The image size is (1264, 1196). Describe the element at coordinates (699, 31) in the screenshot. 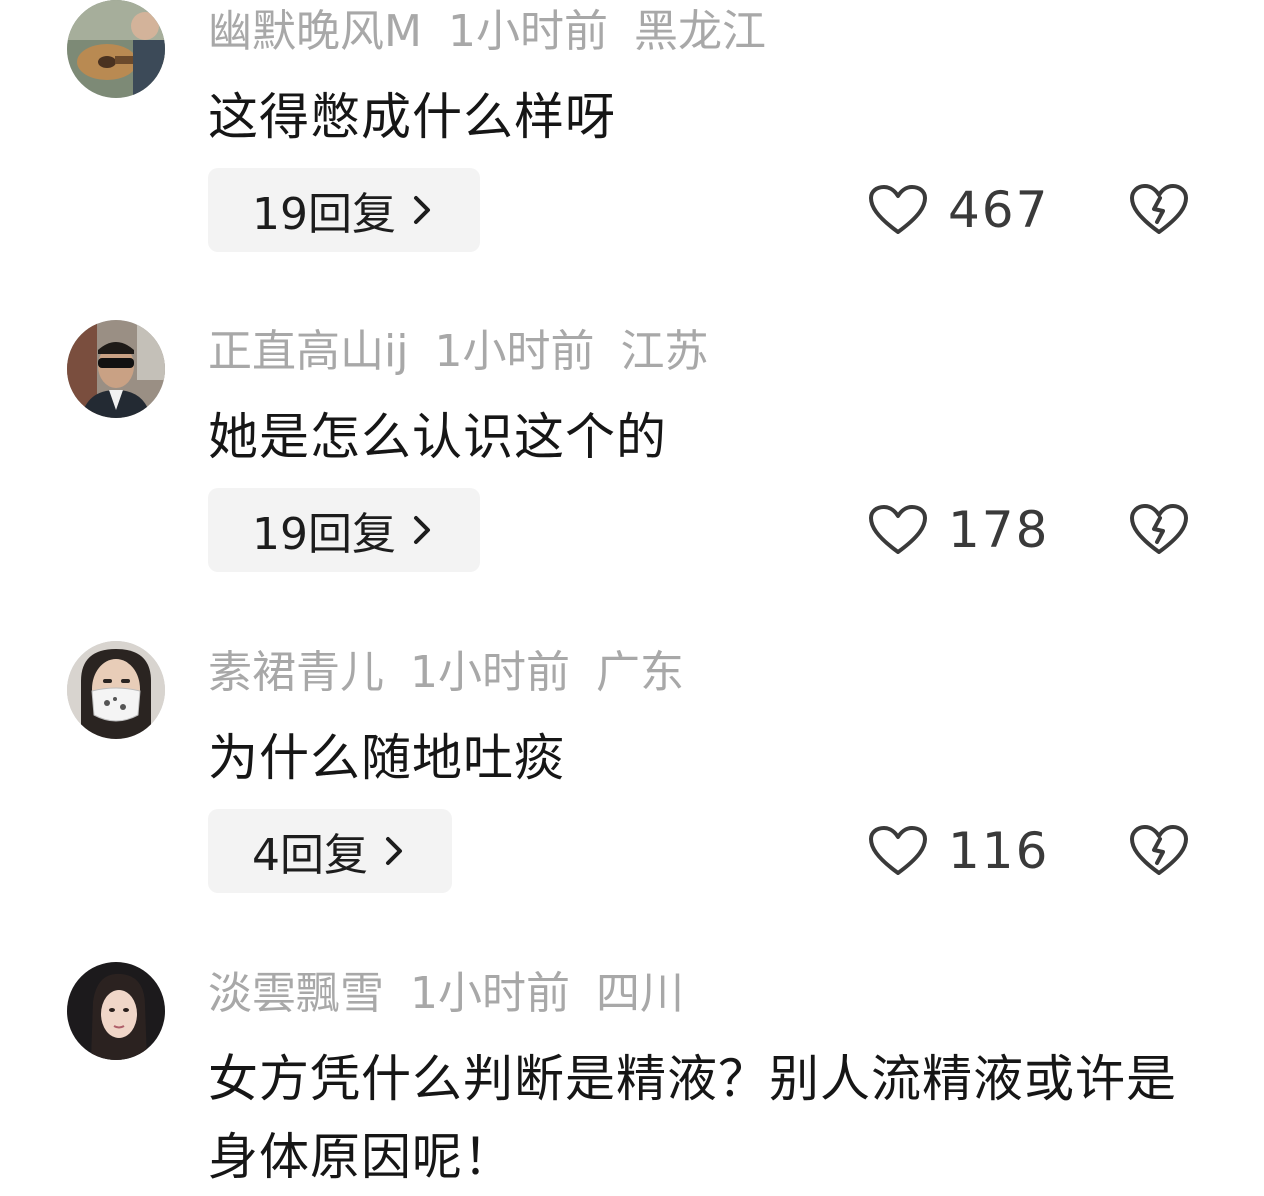

I see `comment-location: 黑龙江` at that location.